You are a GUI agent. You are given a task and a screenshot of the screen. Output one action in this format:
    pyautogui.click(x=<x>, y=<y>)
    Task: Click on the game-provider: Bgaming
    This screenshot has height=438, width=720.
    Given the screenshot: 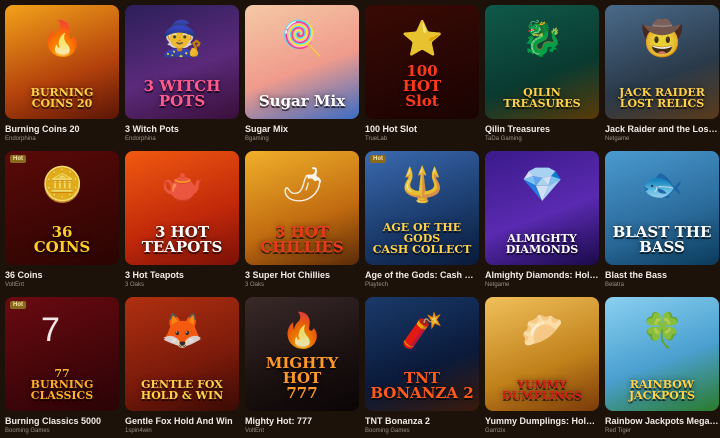 What is the action you would take?
    pyautogui.click(x=257, y=139)
    